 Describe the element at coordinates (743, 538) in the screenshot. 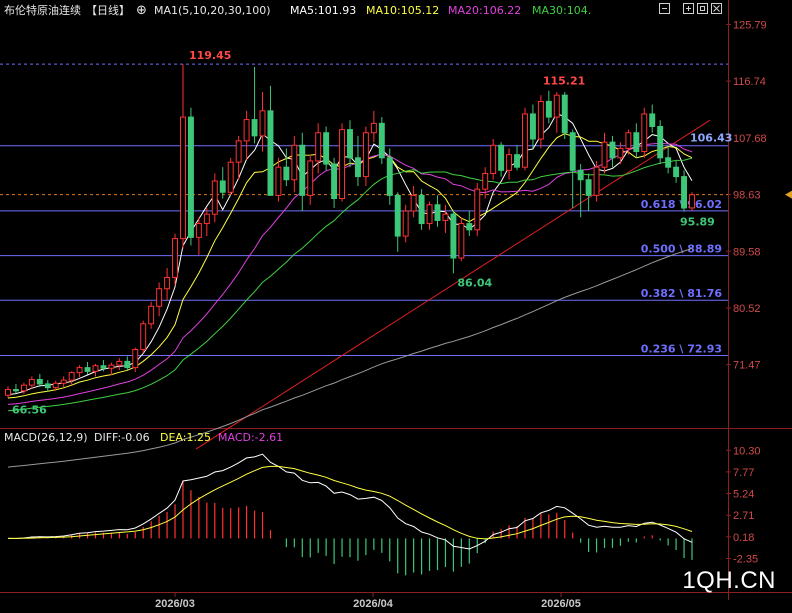

I see `macd-tick-label: 0.18` at that location.